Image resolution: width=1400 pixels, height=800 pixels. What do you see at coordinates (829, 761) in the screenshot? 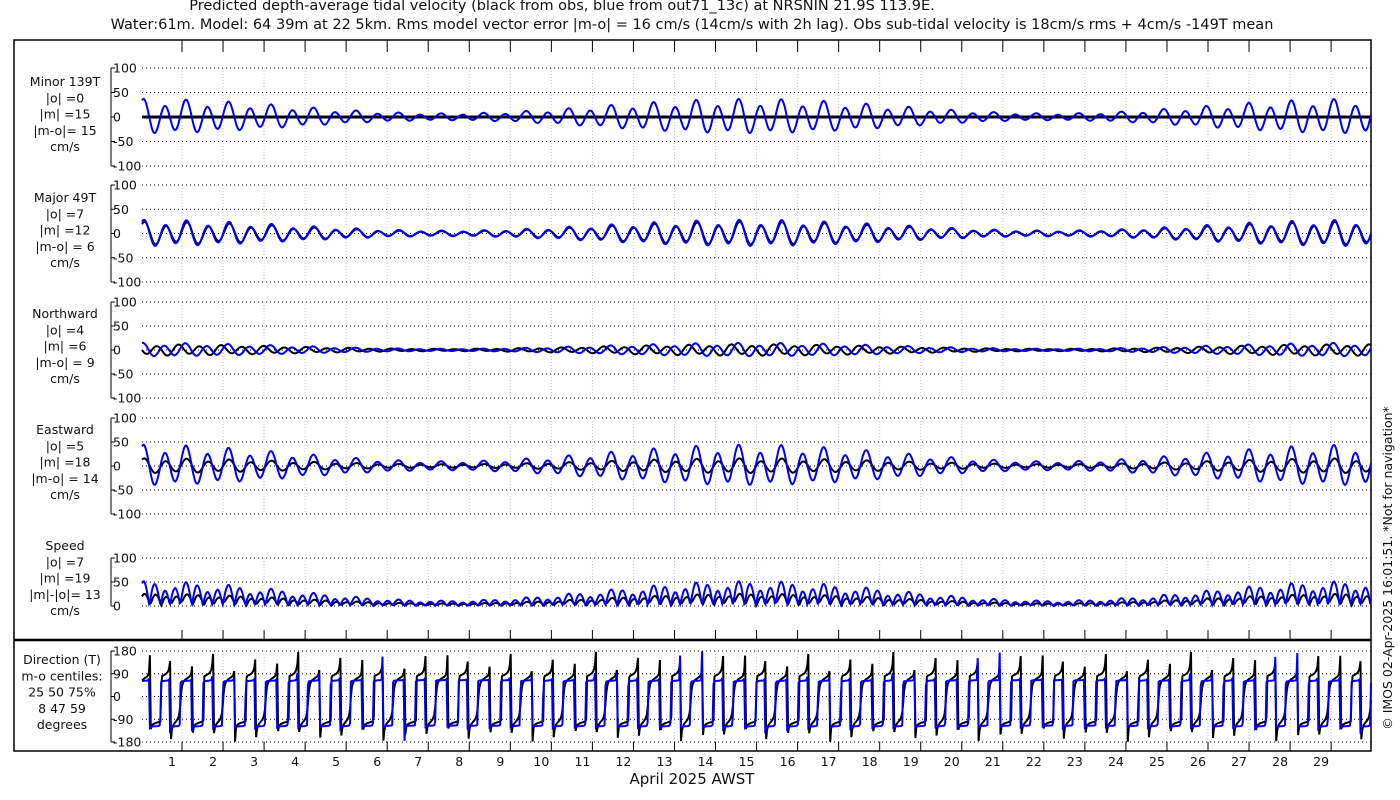
I see `x-tick-label: 17` at bounding box center [829, 761].